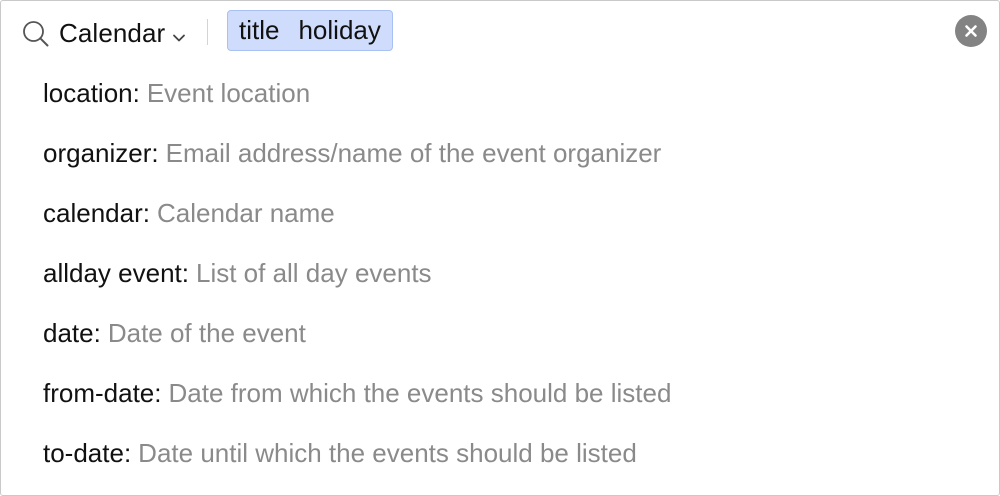 This screenshot has height=496, width=1000. Describe the element at coordinates (513, 213) in the screenshot. I see `suggestion-calendar: calendar: Calendar name` at that location.